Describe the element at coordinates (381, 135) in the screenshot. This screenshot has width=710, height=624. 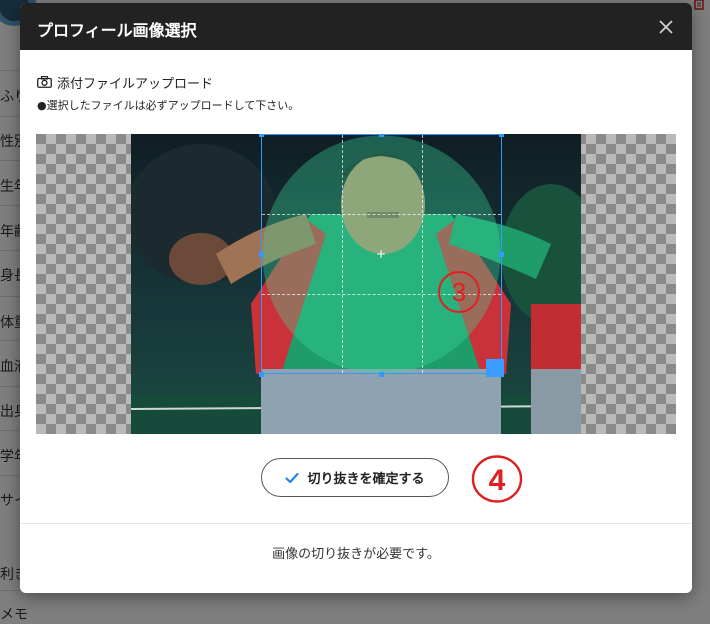
I see `crop-handle-n` at that location.